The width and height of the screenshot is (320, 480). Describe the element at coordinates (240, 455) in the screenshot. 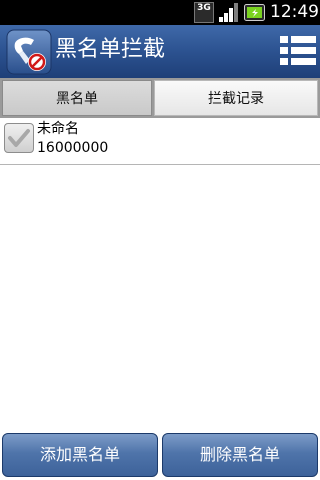

I see `delete-blacklist-button: 删除黑名单` at that location.